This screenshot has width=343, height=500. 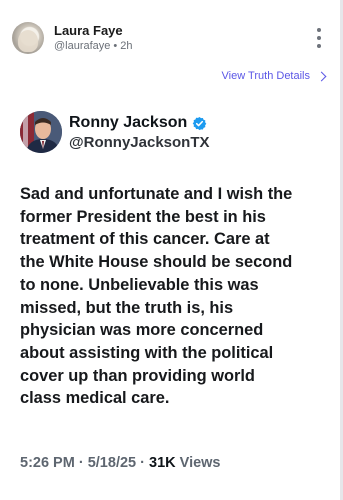 What do you see at coordinates (139, 284) in the screenshot?
I see `tweet-line: to none. Unbelievable this was` at bounding box center [139, 284].